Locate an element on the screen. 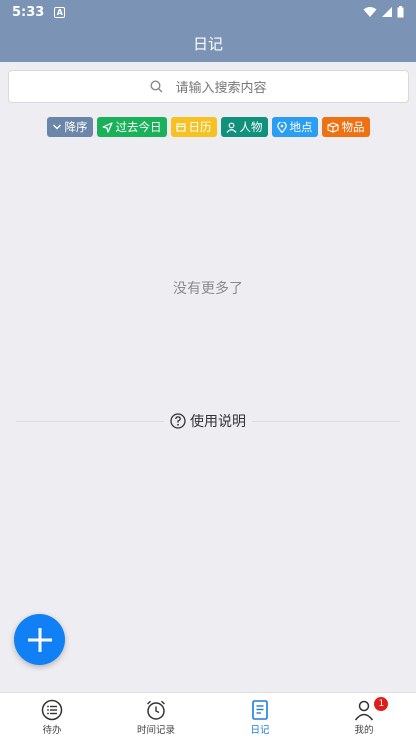  calendar-icon is located at coordinates (180, 127).